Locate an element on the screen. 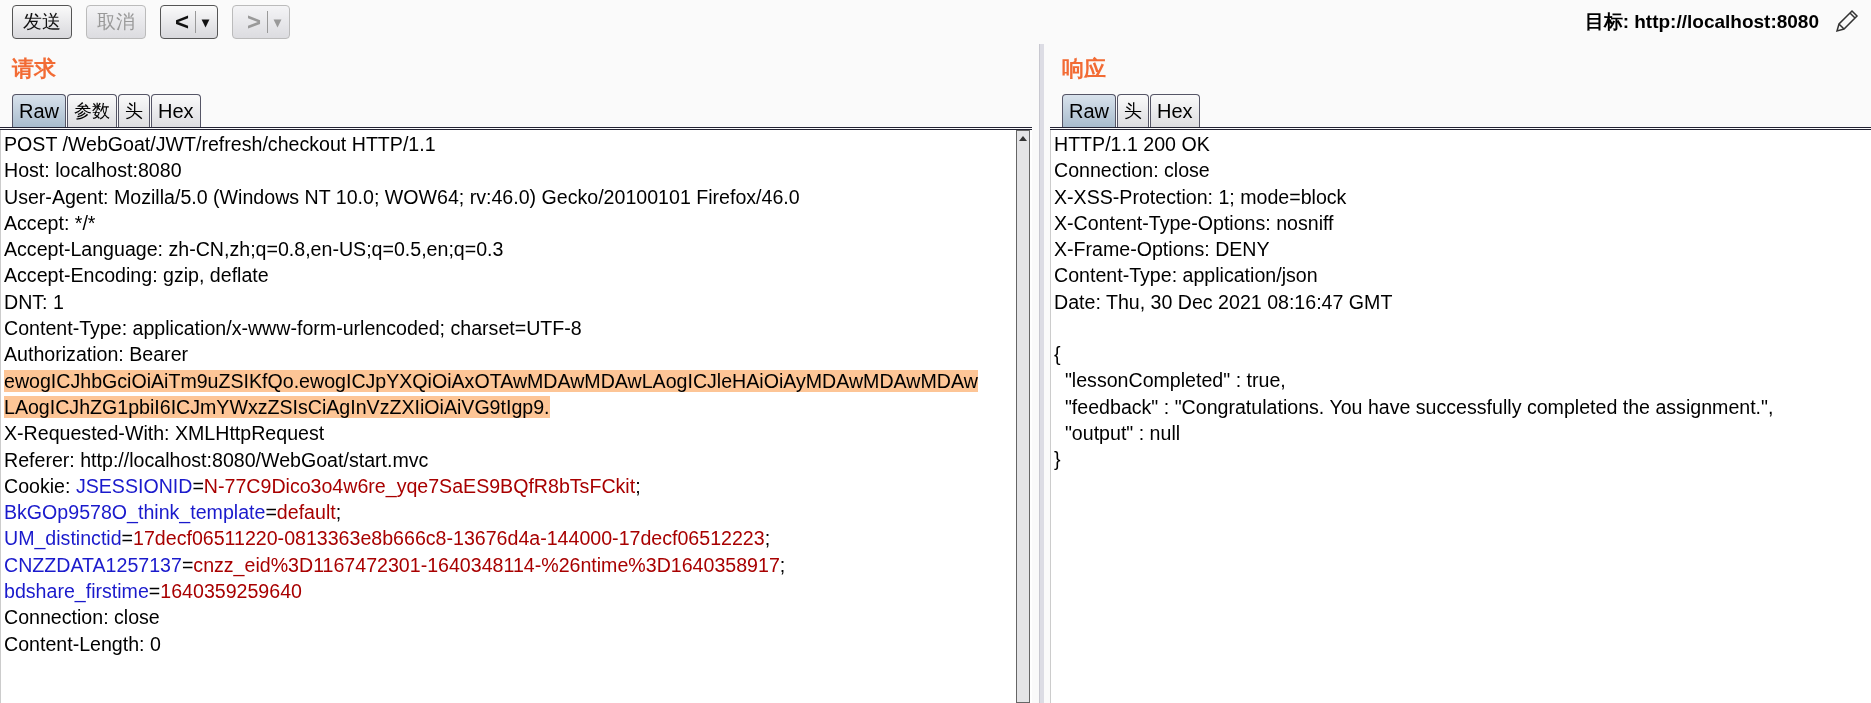  header-text: X-Requested-With: XMLHttpRequest is located at coordinates (164, 433).